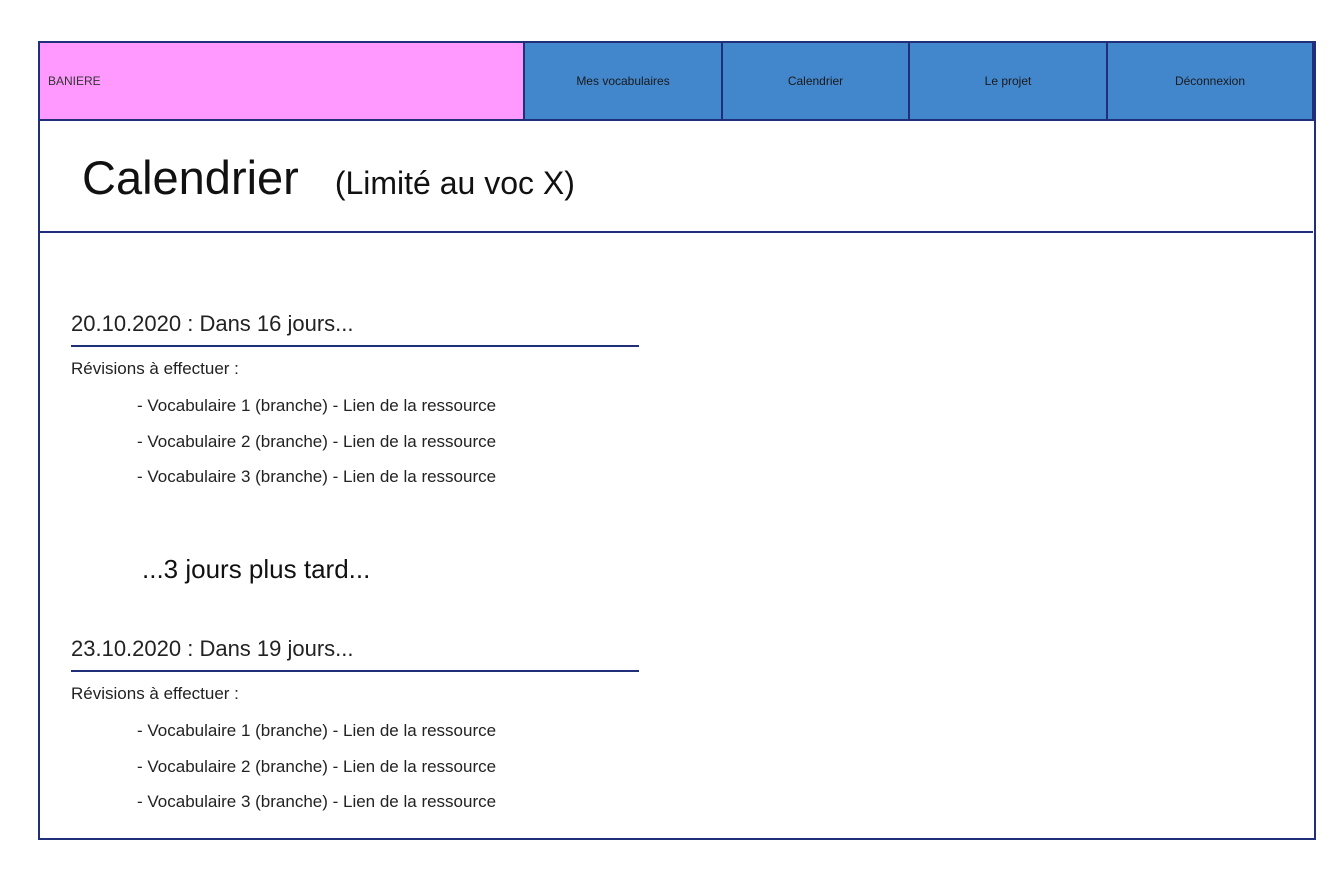 The image size is (1340, 876). I want to click on nav-mes-vocabulaires: Mes vocabulaires, so click(623, 81).